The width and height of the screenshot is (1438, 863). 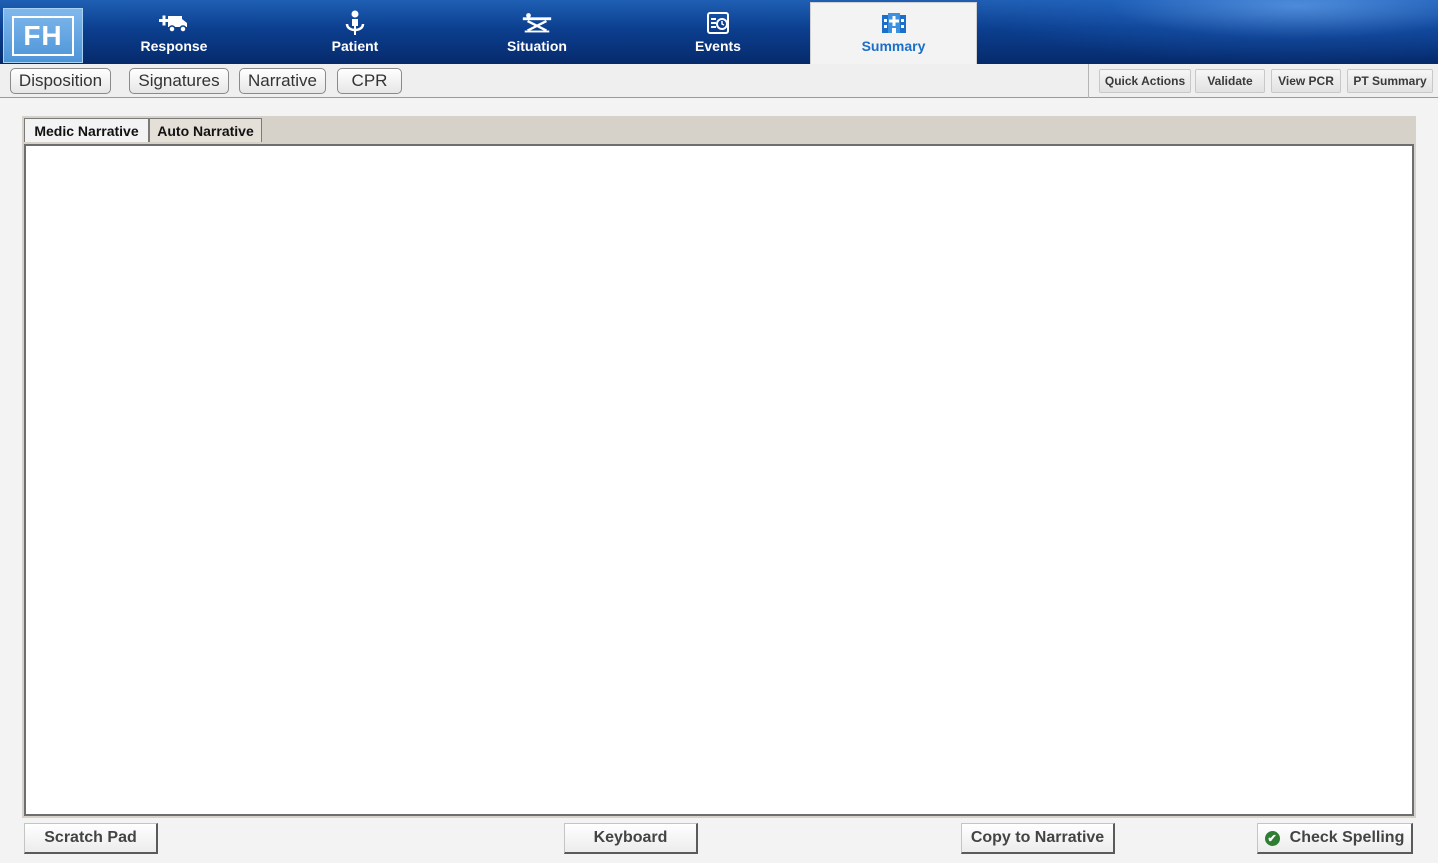 I want to click on nav-summary-label: Summary, so click(x=893, y=46).